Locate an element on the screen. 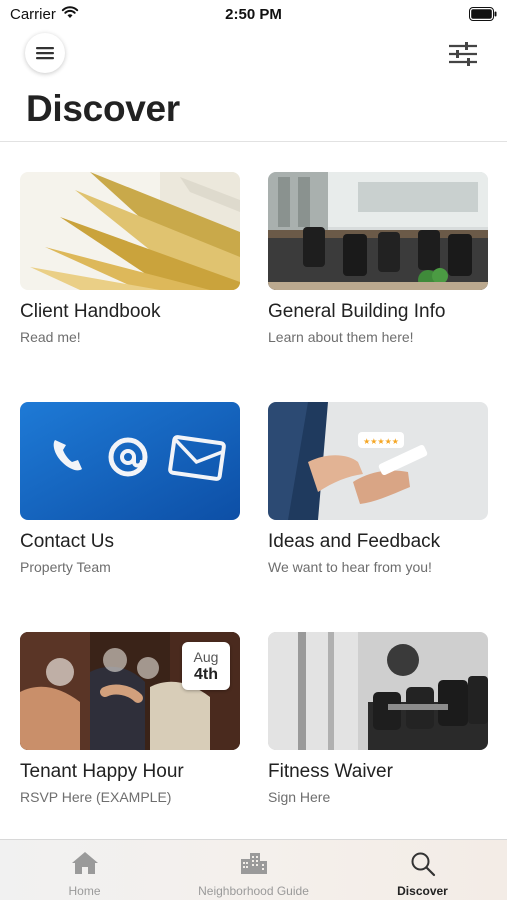  buildings-icon is located at coordinates (253, 863).